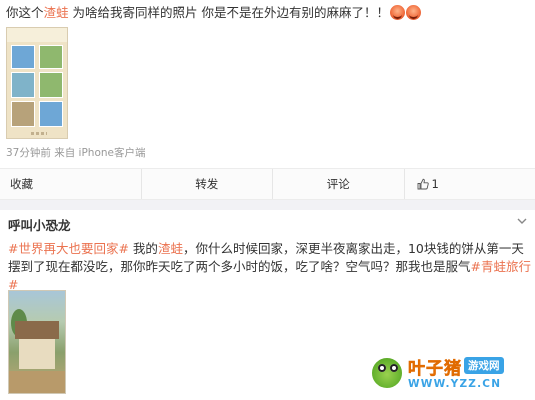  I want to click on post-1-meta: 37分钟前 来自 iPhone客户端, so click(76, 153).